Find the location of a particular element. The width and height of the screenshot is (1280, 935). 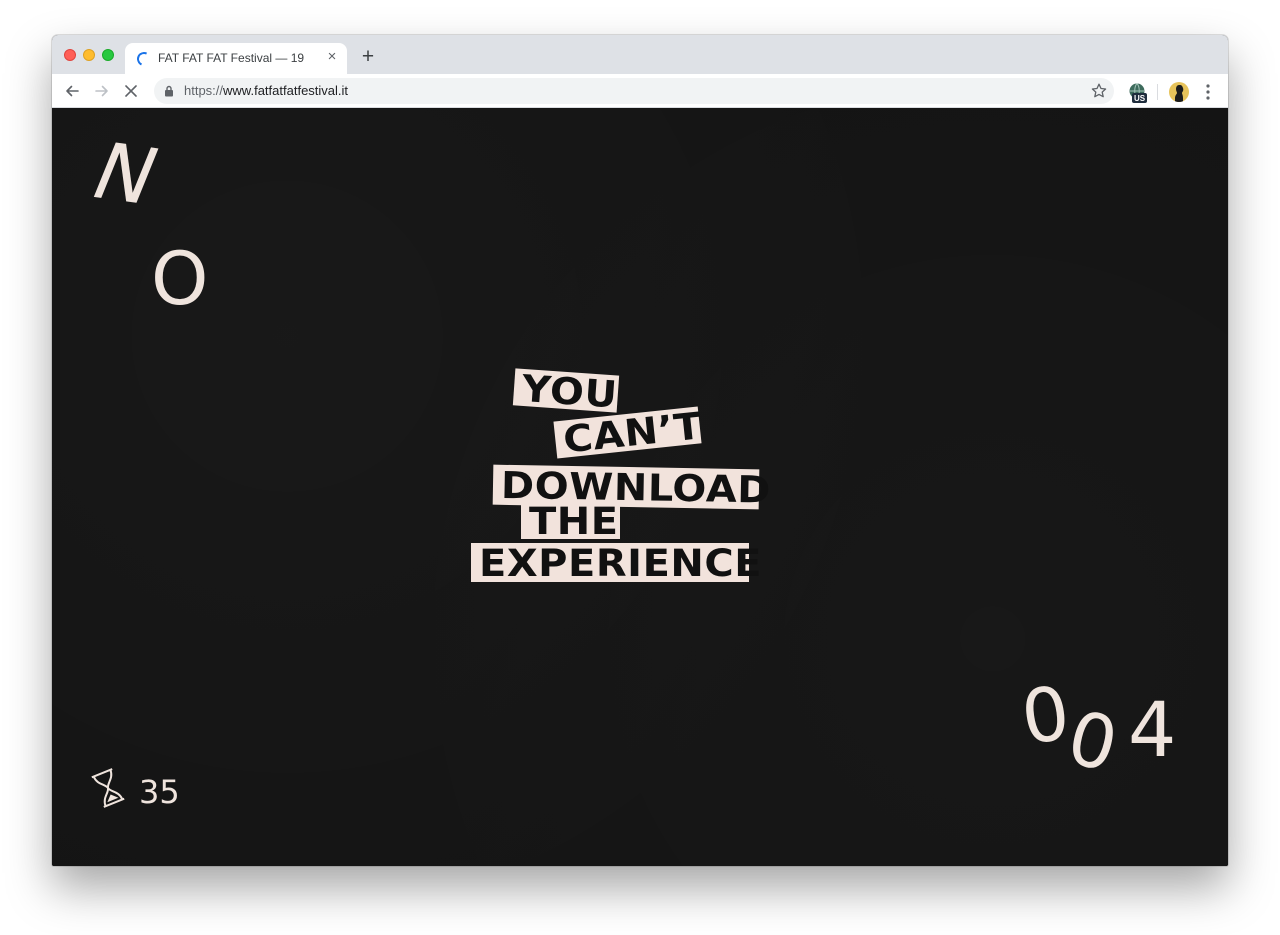

slogan-line-cant: CAN’T is located at coordinates (628, 433).